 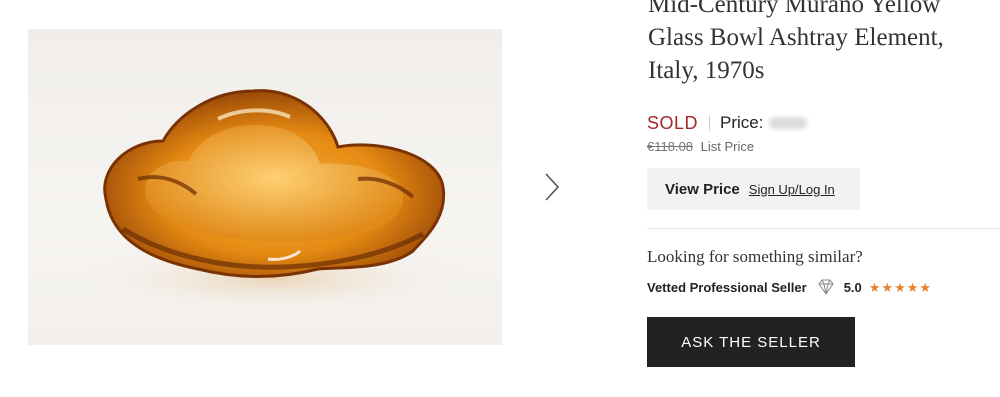 I want to click on ask-seller-button: ASK THE SELLER, so click(x=751, y=342).